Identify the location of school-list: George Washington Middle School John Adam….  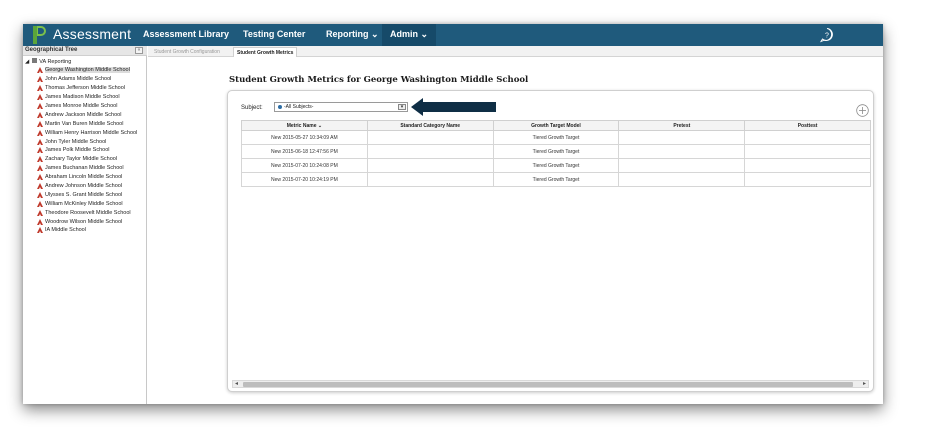
(87, 150).